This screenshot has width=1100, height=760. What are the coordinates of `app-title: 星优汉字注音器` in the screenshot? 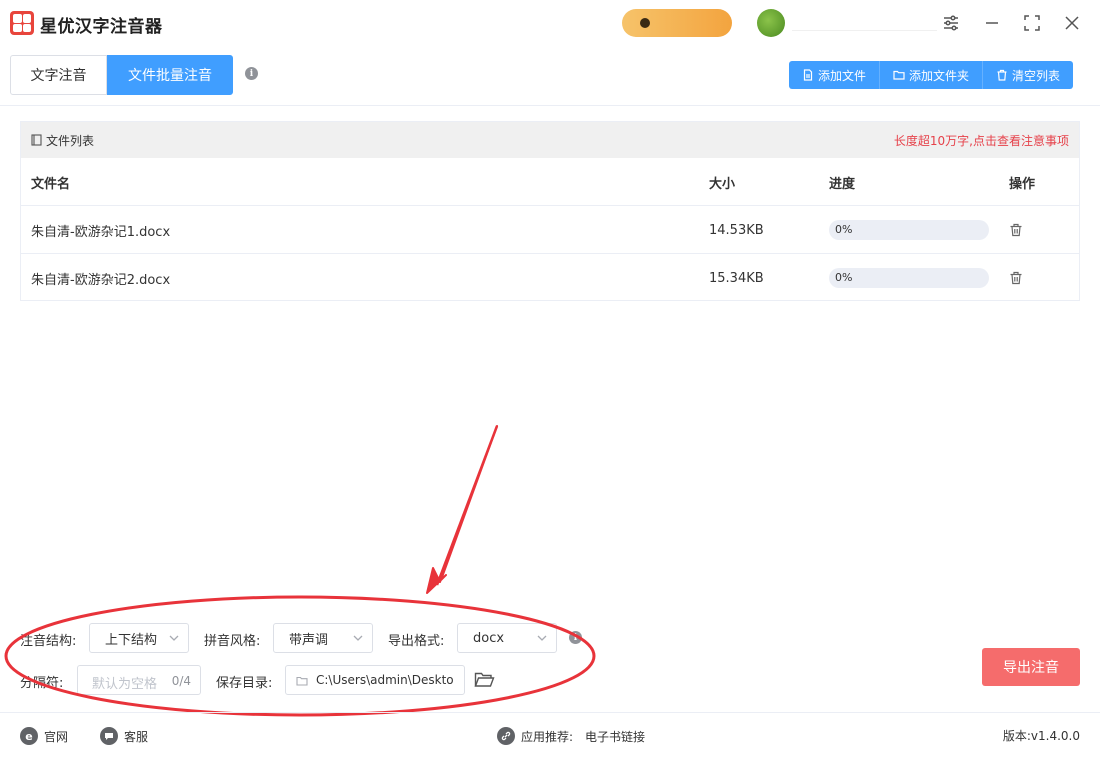 It's located at (101, 27).